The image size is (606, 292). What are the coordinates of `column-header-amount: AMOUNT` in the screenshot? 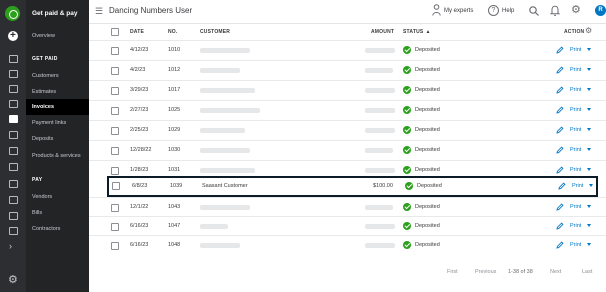 It's located at (382, 32).